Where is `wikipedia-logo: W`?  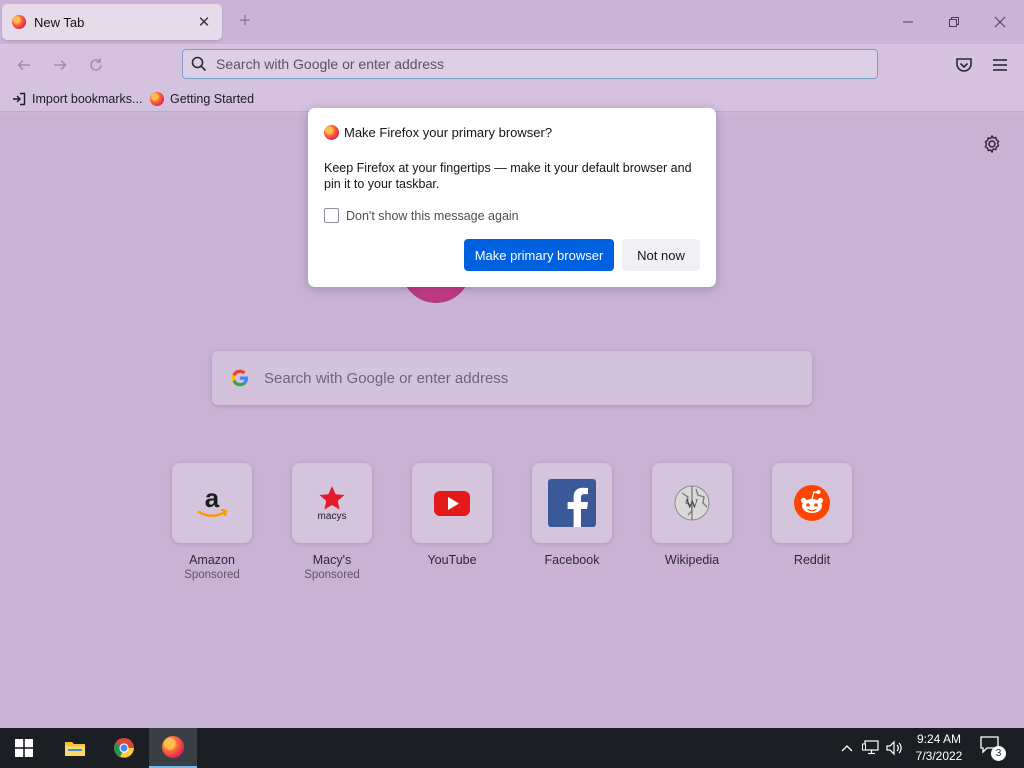
wikipedia-logo: W is located at coordinates (692, 503).